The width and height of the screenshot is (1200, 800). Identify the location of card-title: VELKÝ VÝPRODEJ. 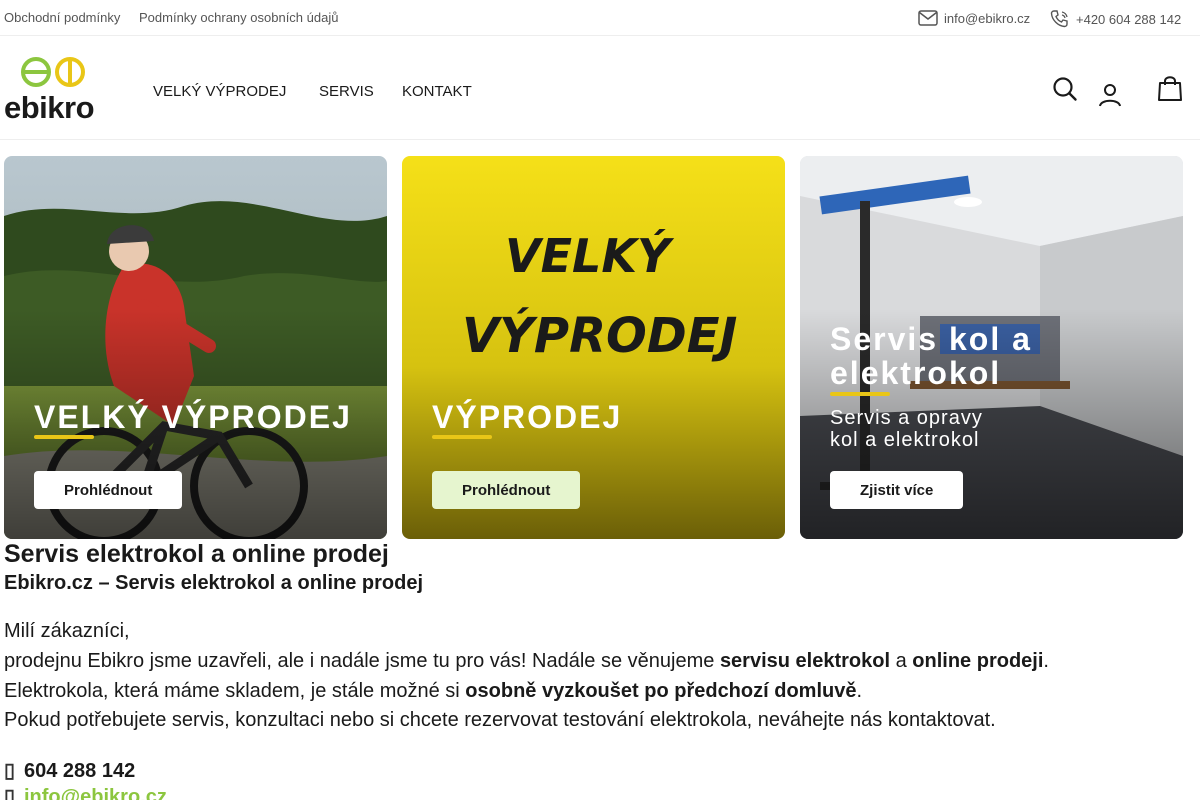
(193, 417).